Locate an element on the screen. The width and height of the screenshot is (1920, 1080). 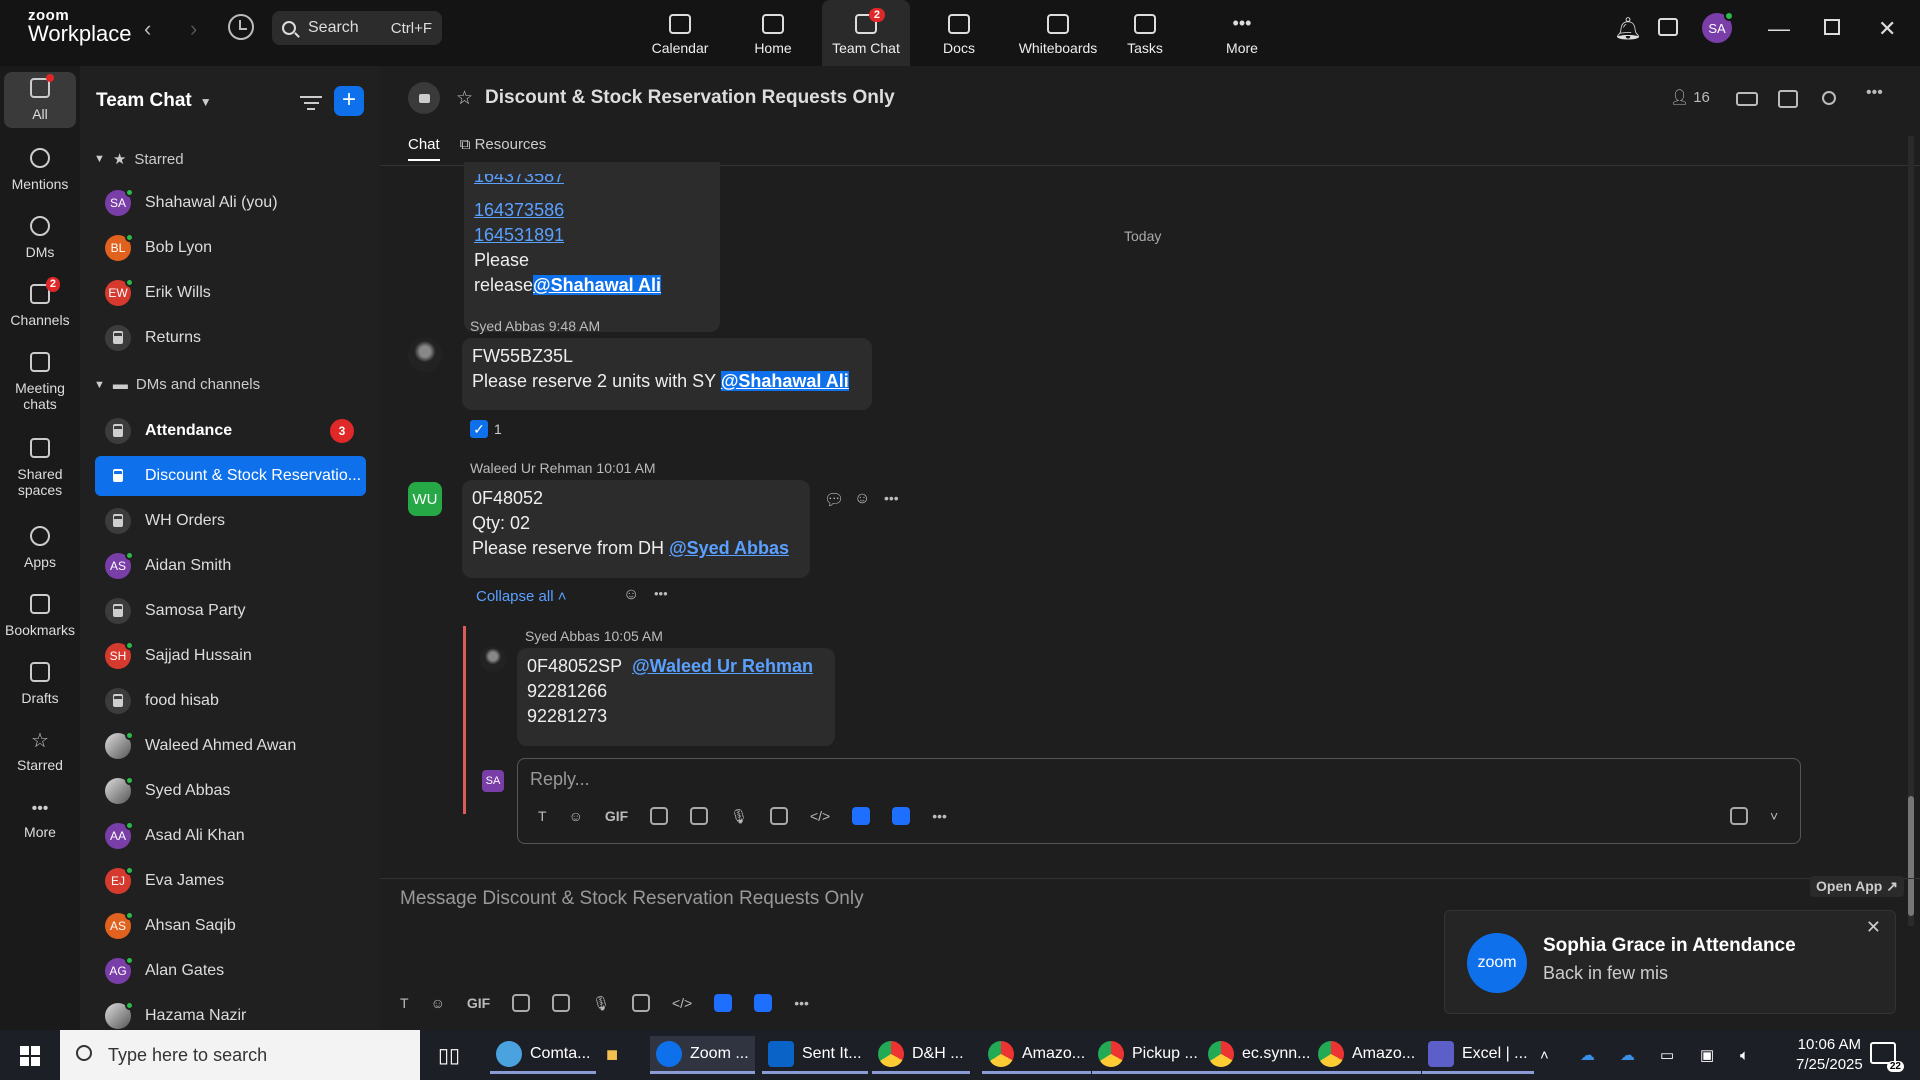
sidebar-item: Samosa Party is located at coordinates (230, 611).